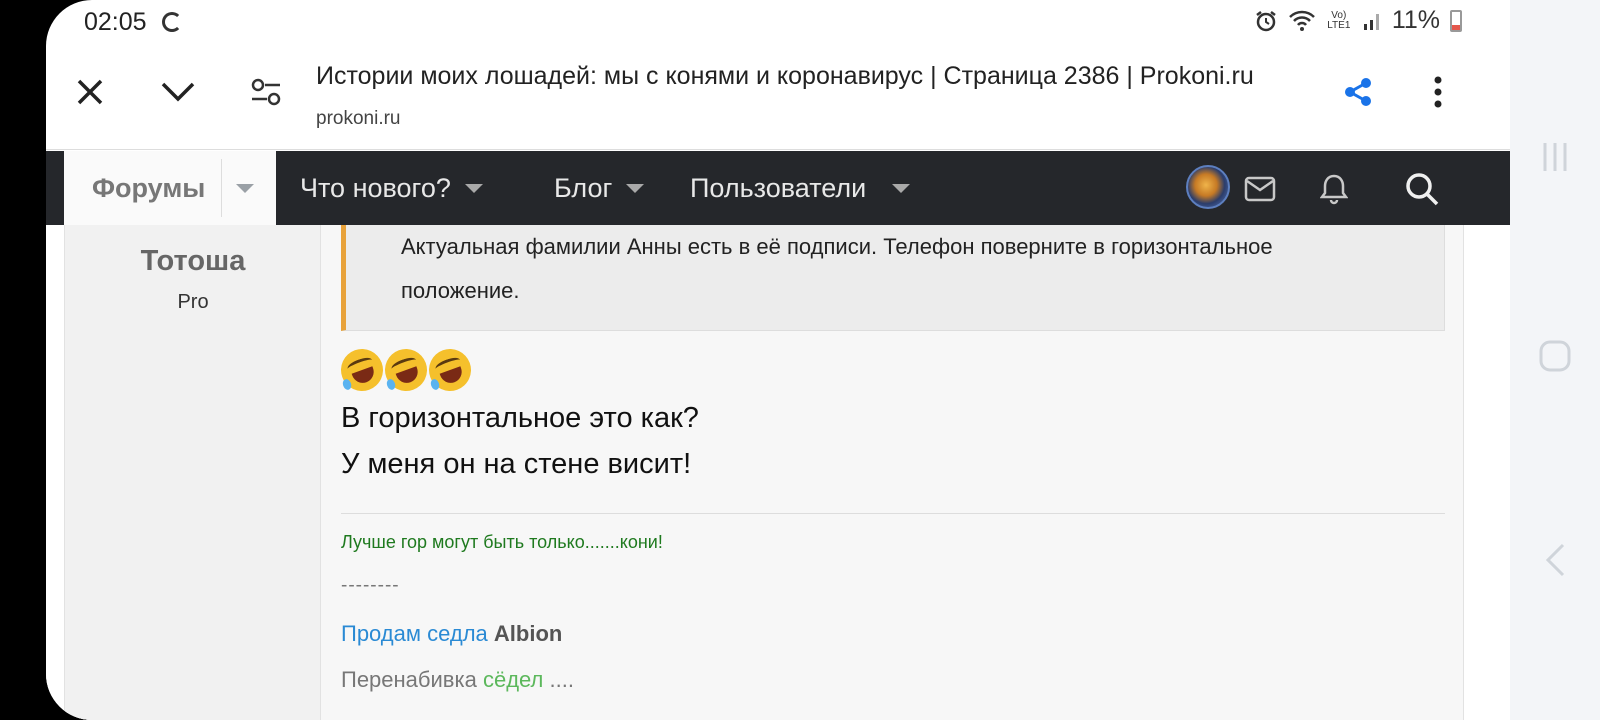  What do you see at coordinates (90, 92) in the screenshot?
I see `close-icon` at bounding box center [90, 92].